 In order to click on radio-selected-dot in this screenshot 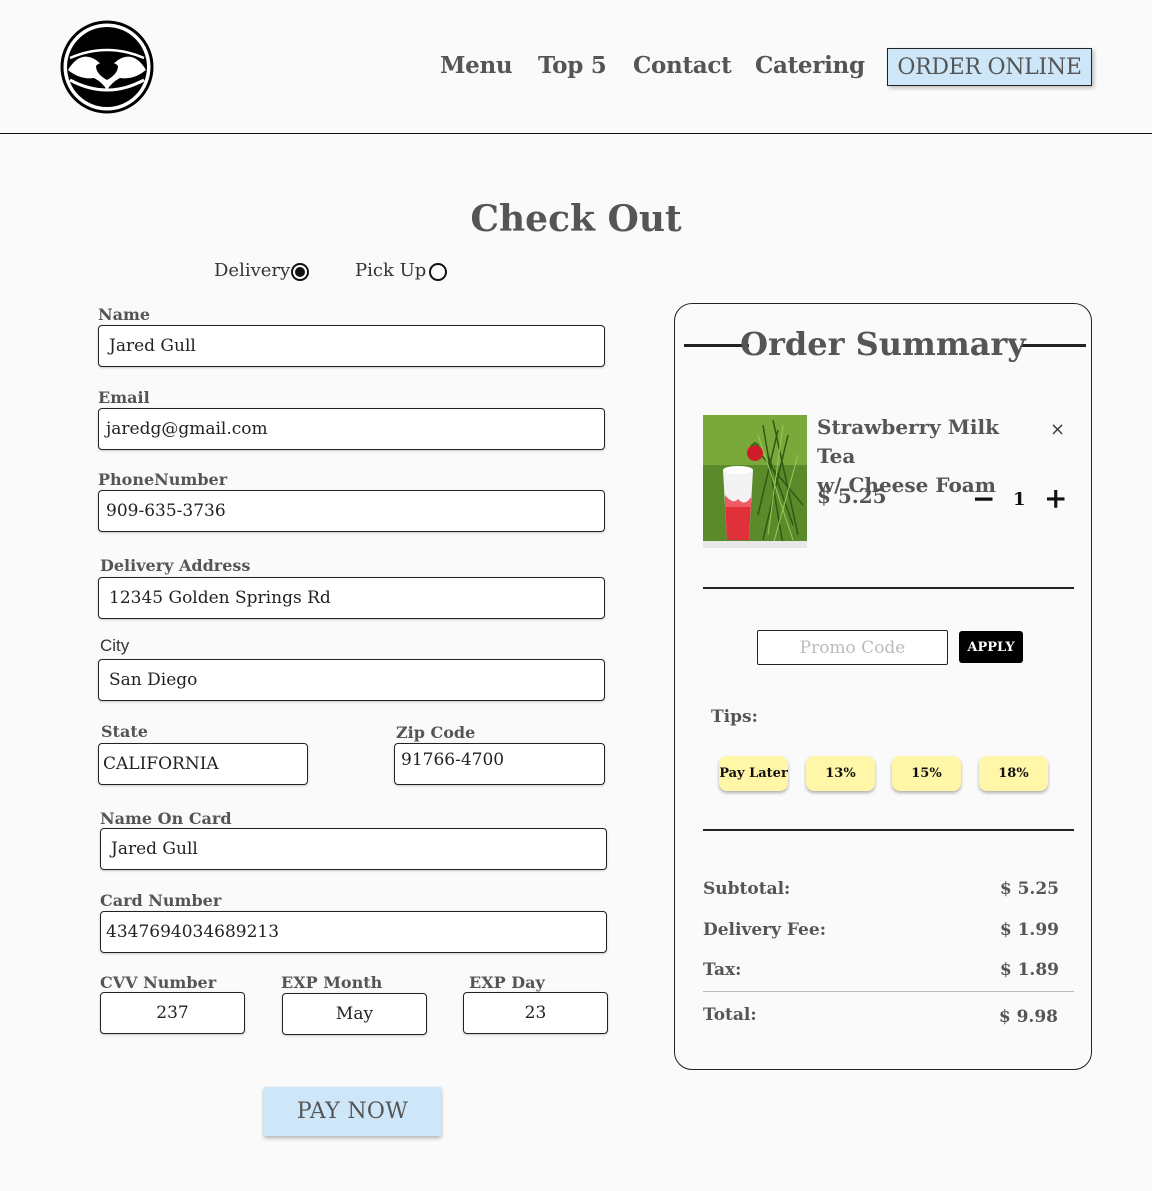, I will do `click(300, 272)`.